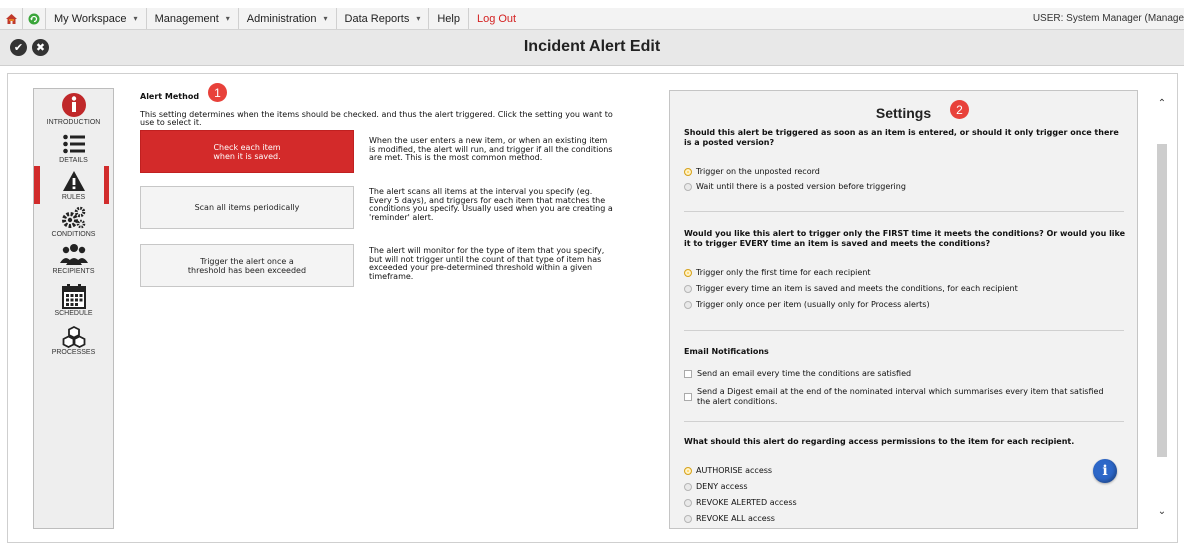 Image resolution: width=1184 pixels, height=547 pixels. Describe the element at coordinates (170, 96) in the screenshot. I see `alert-method-title: Alert Method` at that location.